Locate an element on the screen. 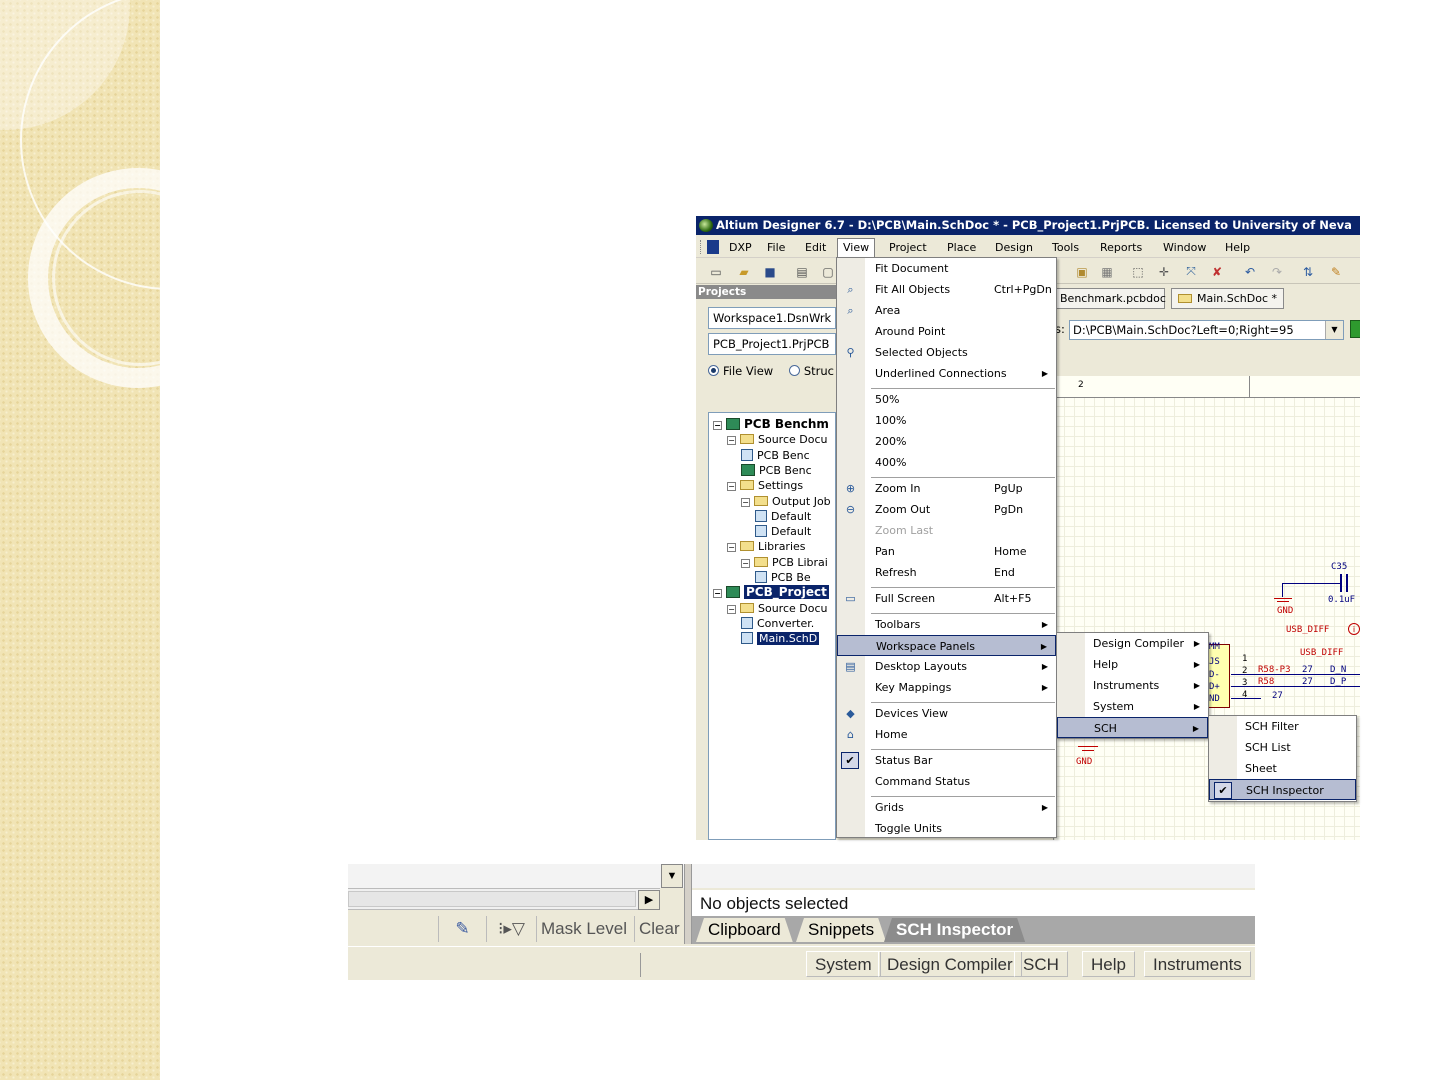 The image size is (1440, 1080). menu-item-50: 50% is located at coordinates (946, 399).